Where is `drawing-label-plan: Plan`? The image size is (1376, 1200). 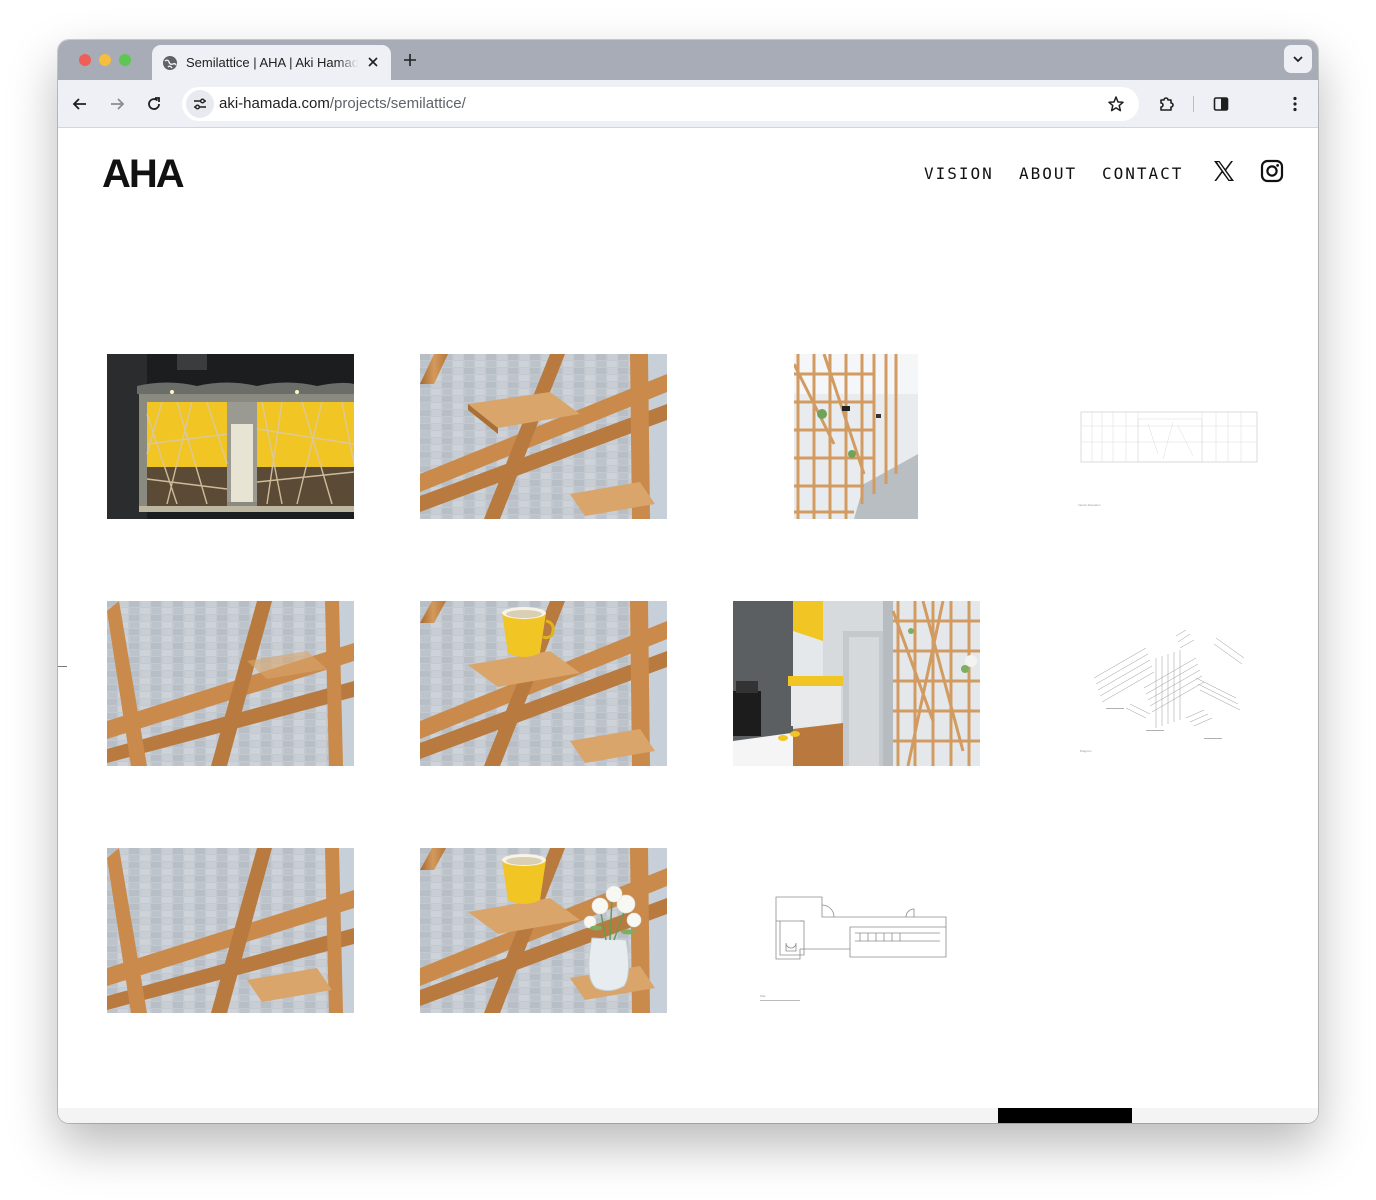
drawing-label-plan: Plan is located at coordinates (763, 996).